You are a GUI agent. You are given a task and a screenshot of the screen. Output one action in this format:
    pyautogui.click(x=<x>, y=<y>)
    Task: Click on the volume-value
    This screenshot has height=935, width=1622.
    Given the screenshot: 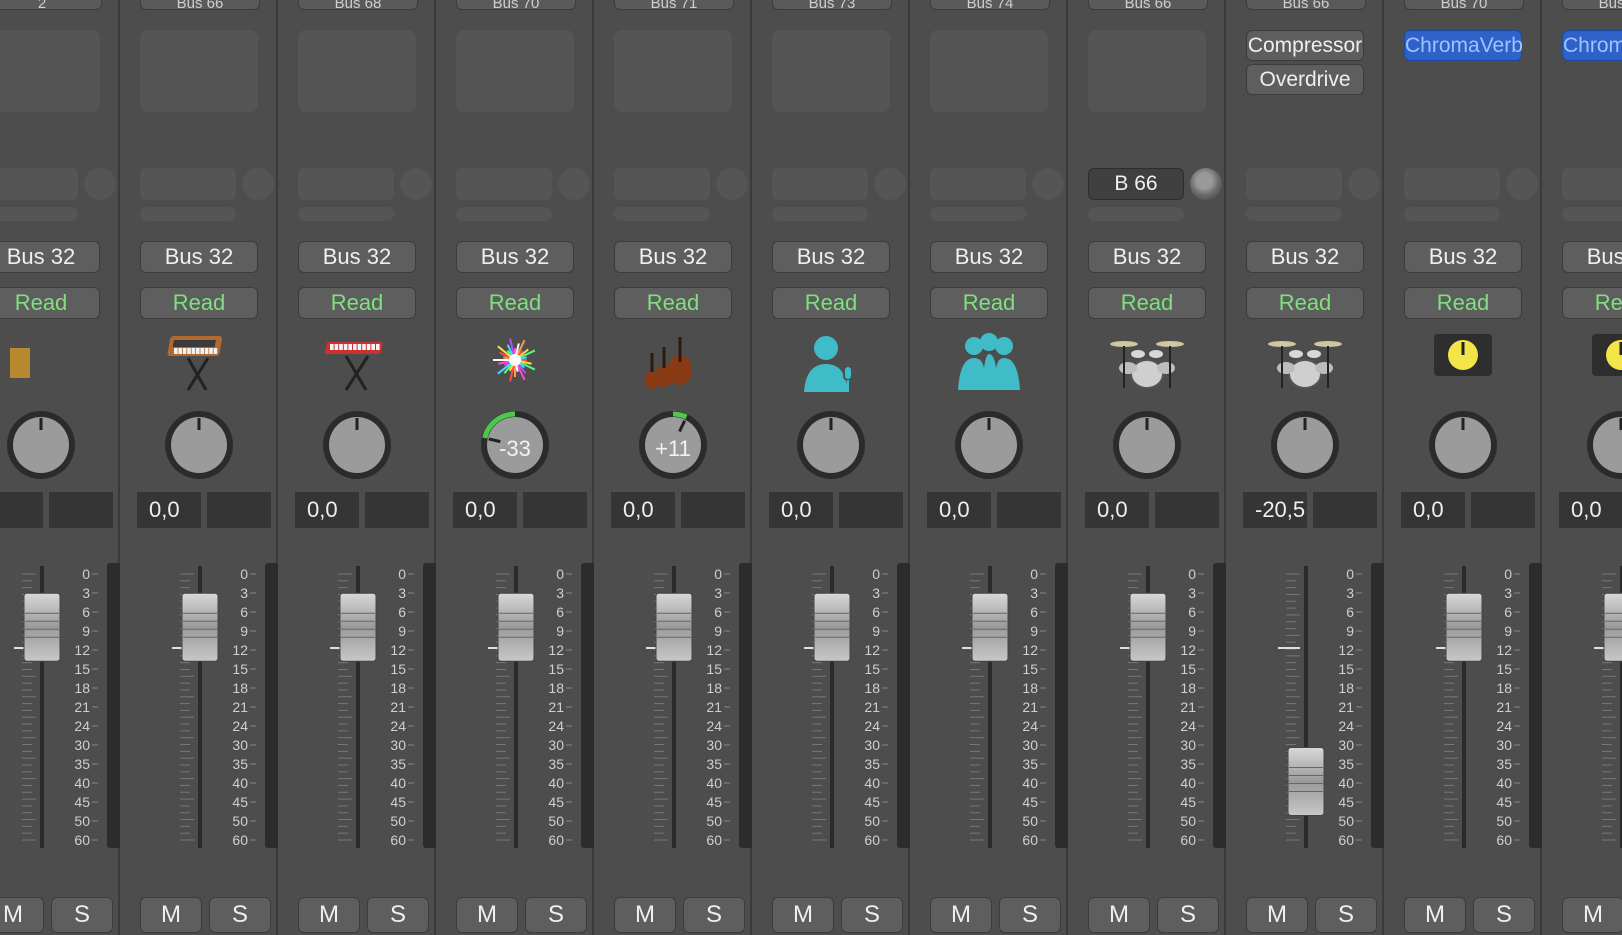 What is the action you would take?
    pyautogui.click(x=21, y=510)
    